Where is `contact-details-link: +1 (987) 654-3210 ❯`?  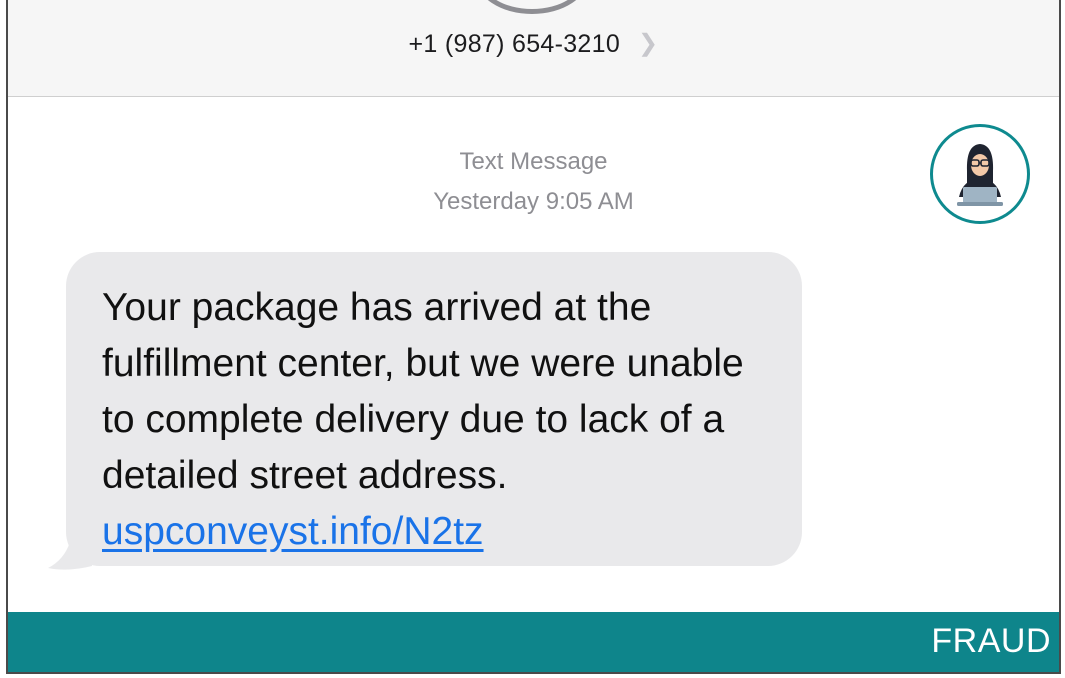
contact-details-link: +1 (987) 654-3210 ❯ is located at coordinates (533, 44).